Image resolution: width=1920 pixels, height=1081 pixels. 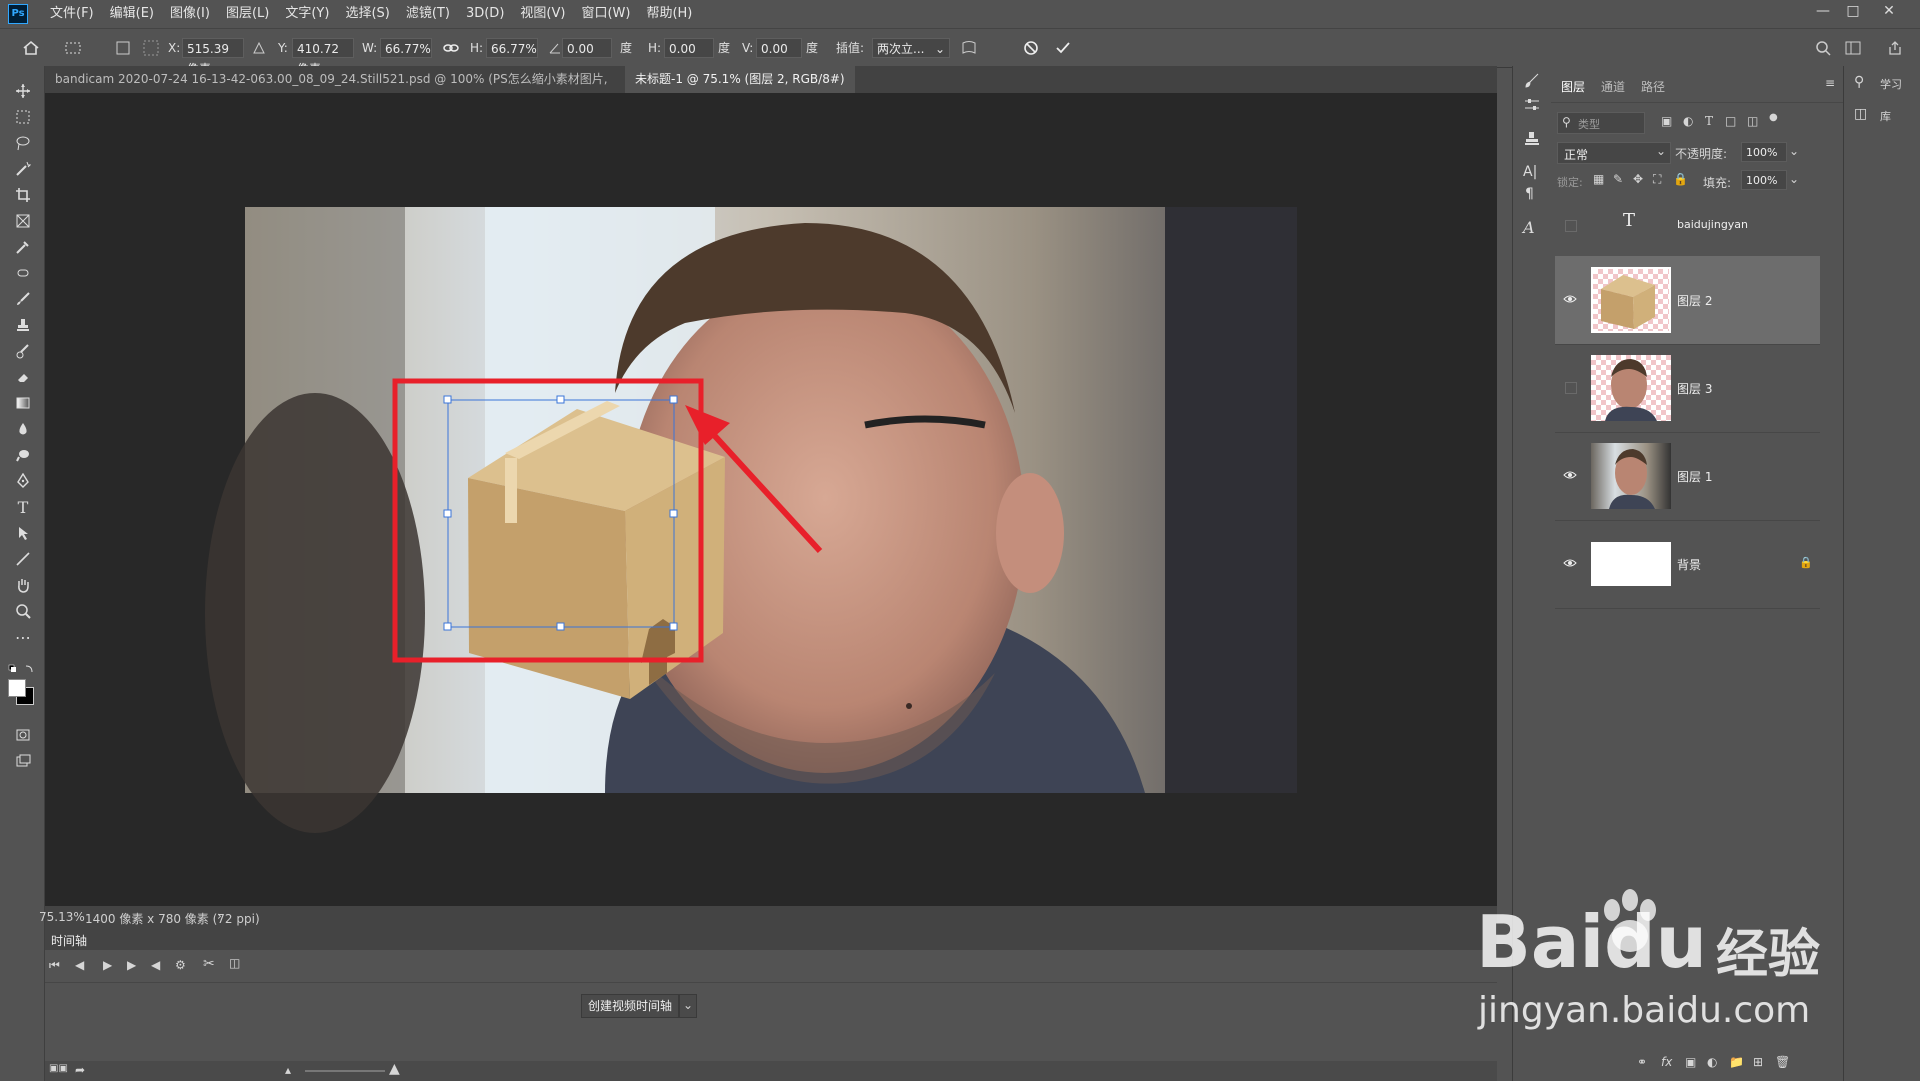 What do you see at coordinates (219, 916) in the screenshot?
I see `chevron-right-icon: ›` at bounding box center [219, 916].